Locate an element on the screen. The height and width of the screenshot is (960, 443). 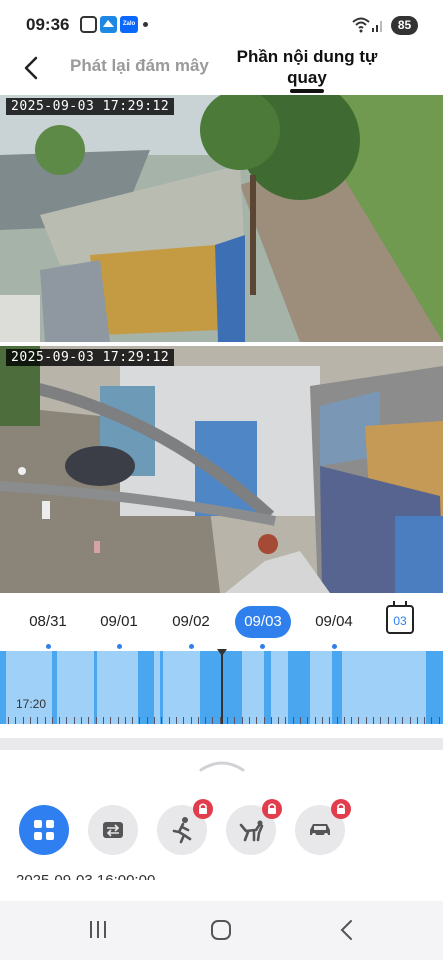
recent-apps-button is located at coordinates (98, 929).